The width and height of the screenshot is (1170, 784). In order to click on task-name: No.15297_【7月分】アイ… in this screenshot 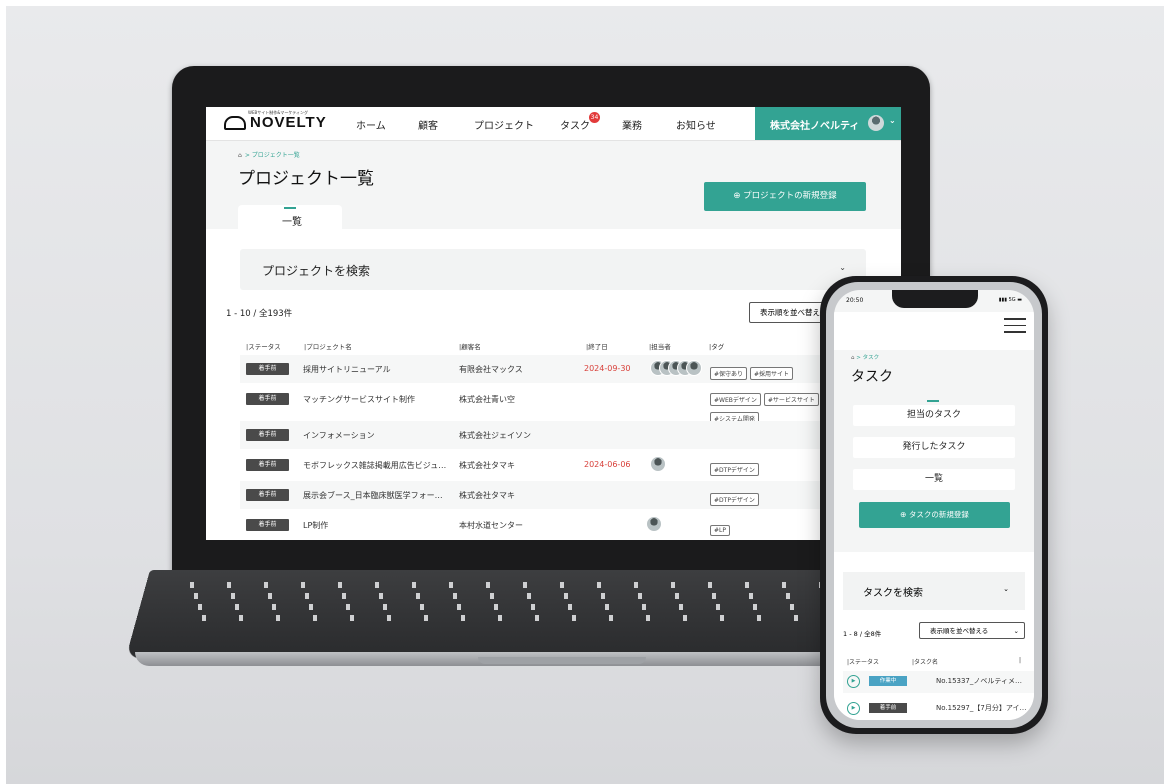, I will do `click(981, 708)`.